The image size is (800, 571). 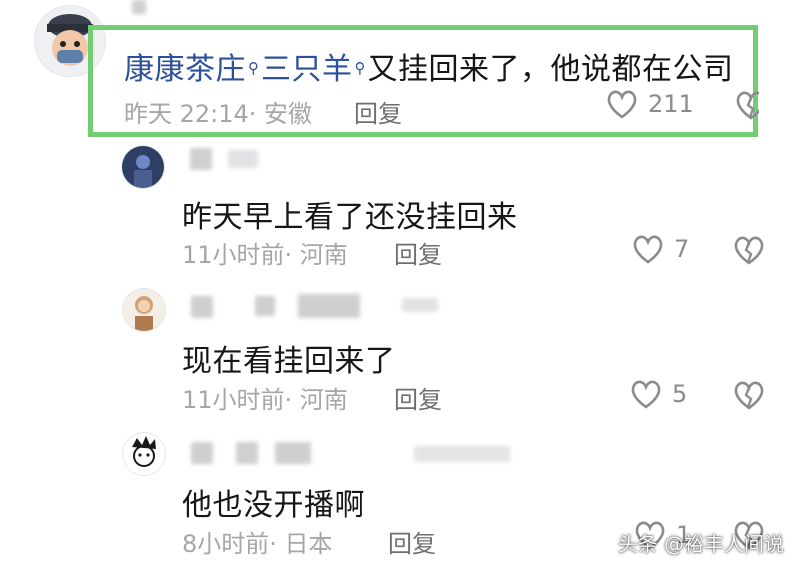 I want to click on top-comment-author: 康康茶庄, so click(x=185, y=69).